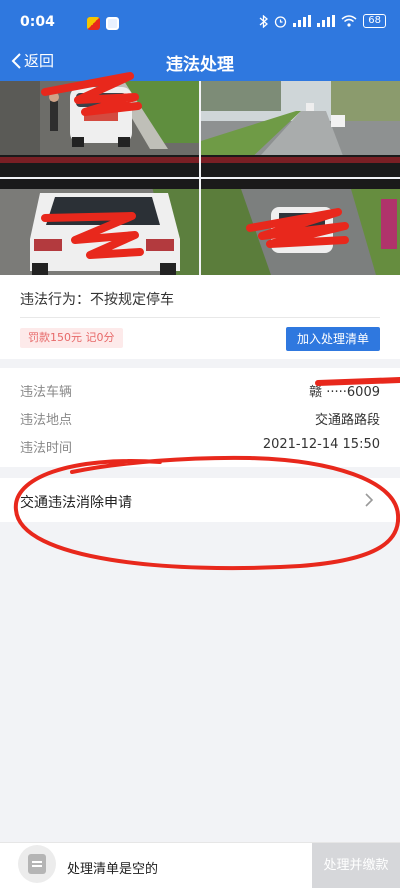  Describe the element at coordinates (46, 448) in the screenshot. I see `detail-label: 违法时间` at that location.